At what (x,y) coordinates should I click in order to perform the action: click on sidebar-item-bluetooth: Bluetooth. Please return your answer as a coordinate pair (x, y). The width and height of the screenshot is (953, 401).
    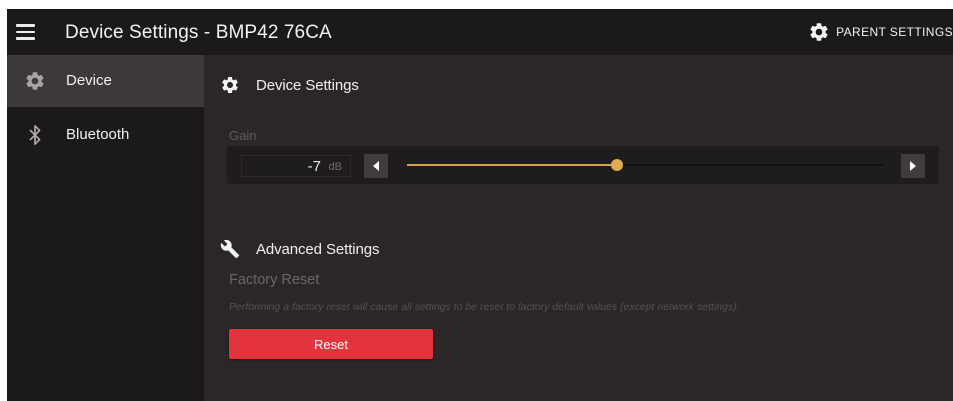
    Looking at the image, I should click on (105, 135).